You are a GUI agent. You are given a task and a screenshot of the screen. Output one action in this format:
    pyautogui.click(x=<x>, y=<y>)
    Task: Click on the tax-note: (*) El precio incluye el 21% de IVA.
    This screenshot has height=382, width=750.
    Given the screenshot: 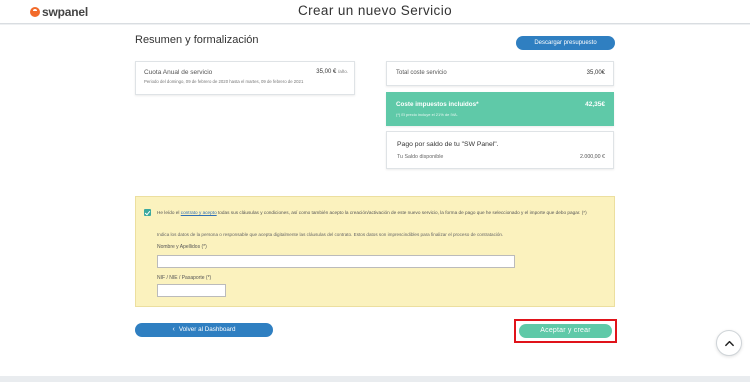 What is the action you would take?
    pyautogui.click(x=427, y=114)
    